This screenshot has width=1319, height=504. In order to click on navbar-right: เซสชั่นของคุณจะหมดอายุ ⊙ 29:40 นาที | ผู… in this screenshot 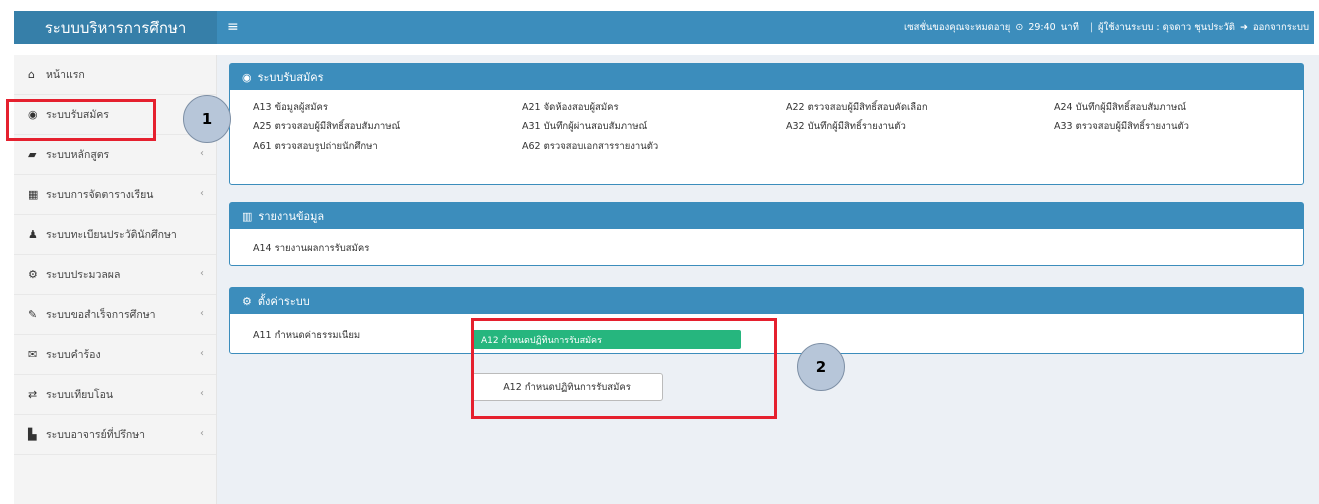, I will do `click(1109, 27)`.